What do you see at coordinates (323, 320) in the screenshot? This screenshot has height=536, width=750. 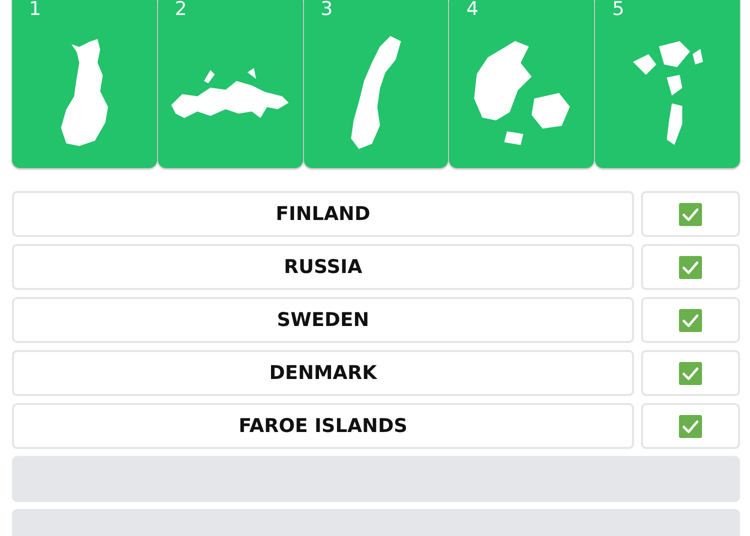 I see `country-name: SWEDEN` at bounding box center [323, 320].